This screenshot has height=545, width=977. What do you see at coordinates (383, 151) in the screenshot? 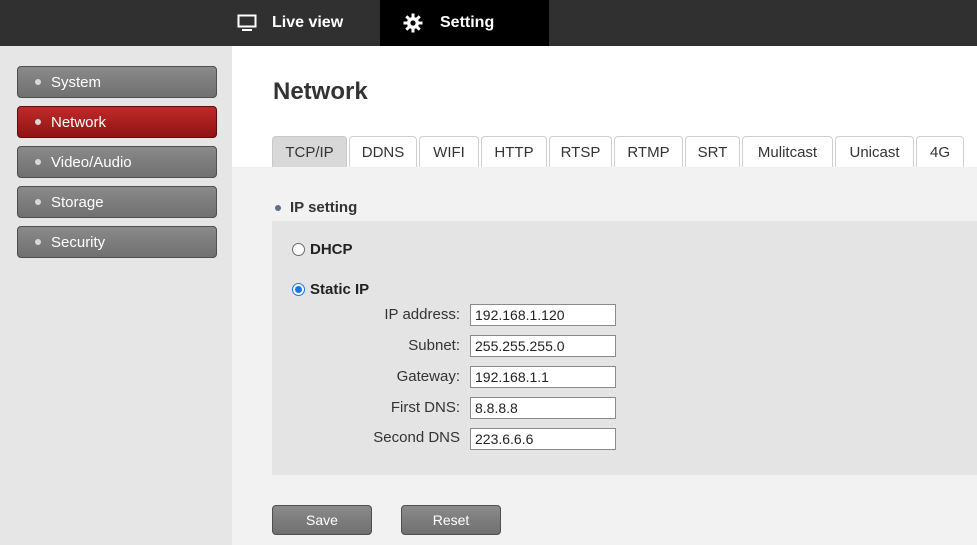
I see `tab-ddns: DDNS` at bounding box center [383, 151].